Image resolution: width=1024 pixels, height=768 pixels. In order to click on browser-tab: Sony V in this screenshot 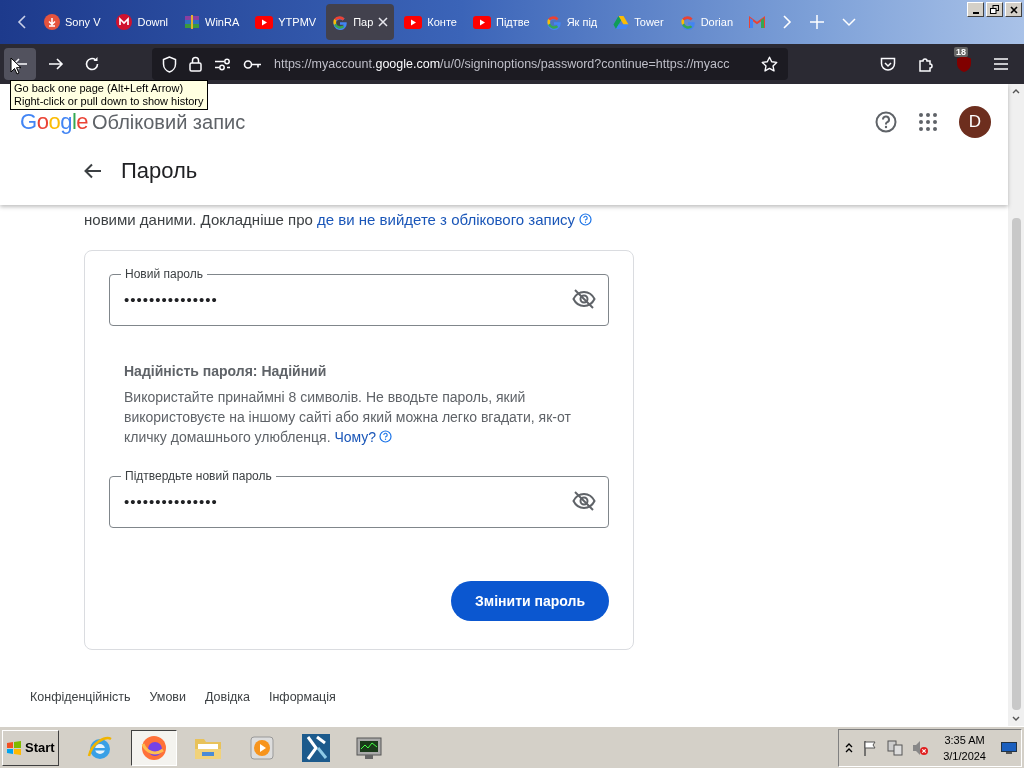, I will do `click(72, 22)`.